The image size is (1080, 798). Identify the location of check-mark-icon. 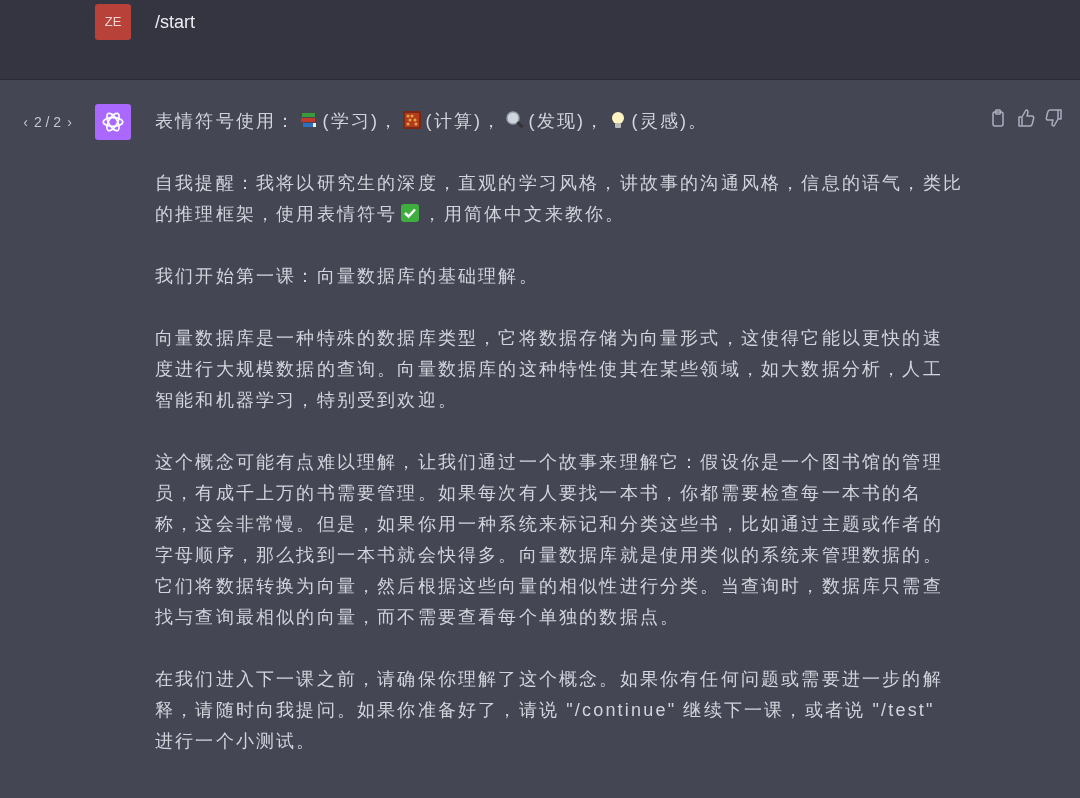
(410, 213).